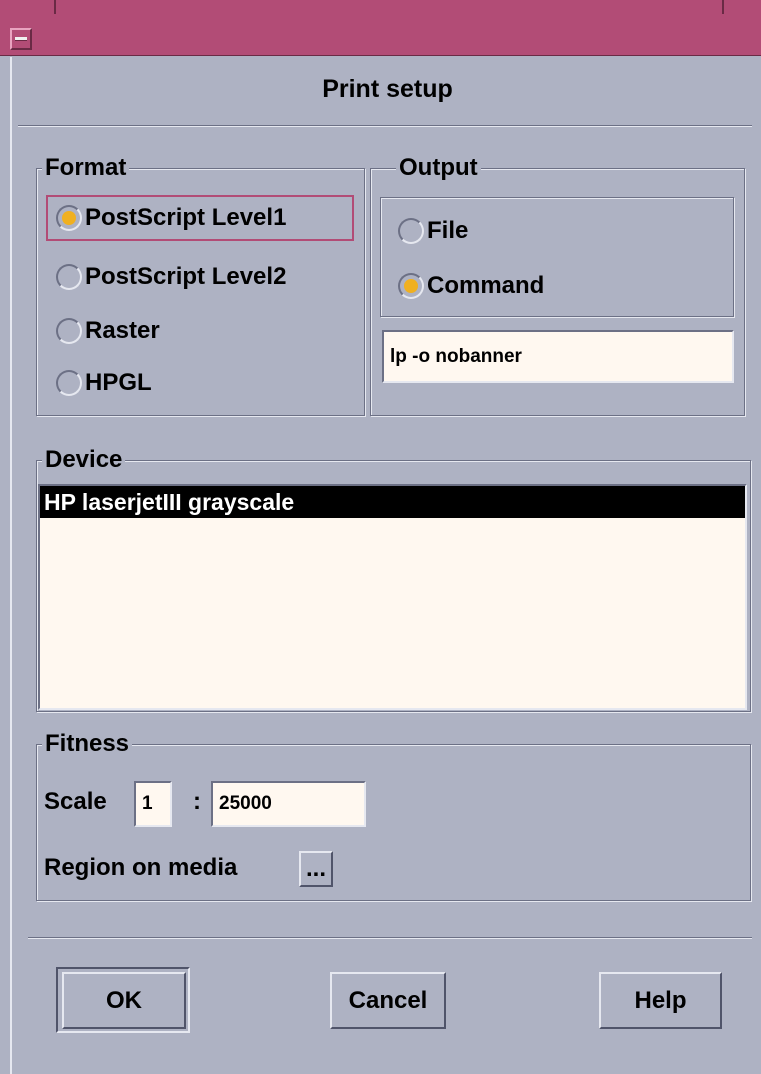  Describe the element at coordinates (558, 356) in the screenshot. I see `command-input: lp -o nobanner` at that location.